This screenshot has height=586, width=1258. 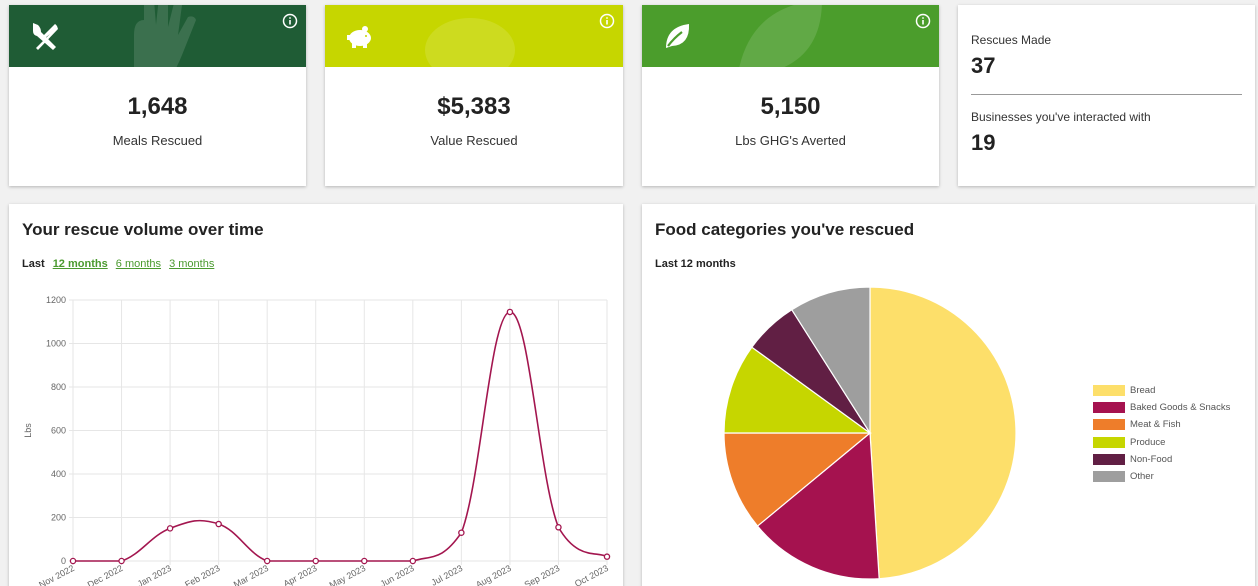 I want to click on pie-slice, so click(x=943, y=433).